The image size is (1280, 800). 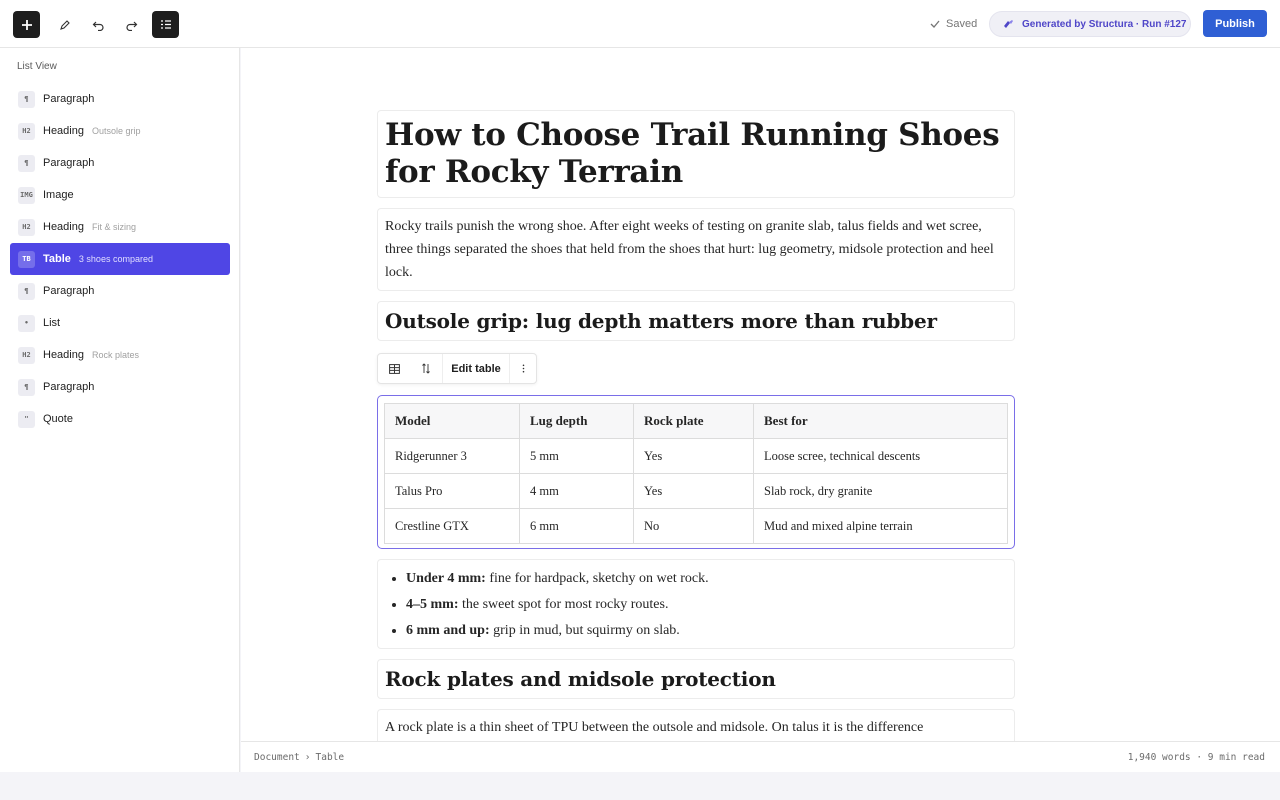 I want to click on sidebar-item-quote: " Quote, so click(x=120, y=419).